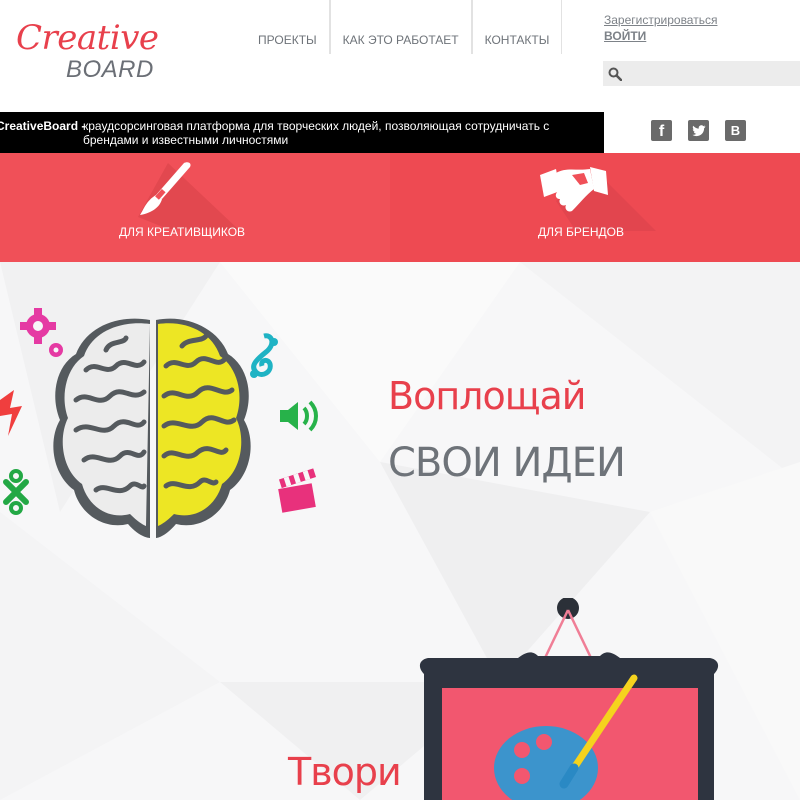 The image size is (800, 800). I want to click on for-creatives-label: ДЛЯ КРЕАТИВЩИКОВ, so click(182, 232).